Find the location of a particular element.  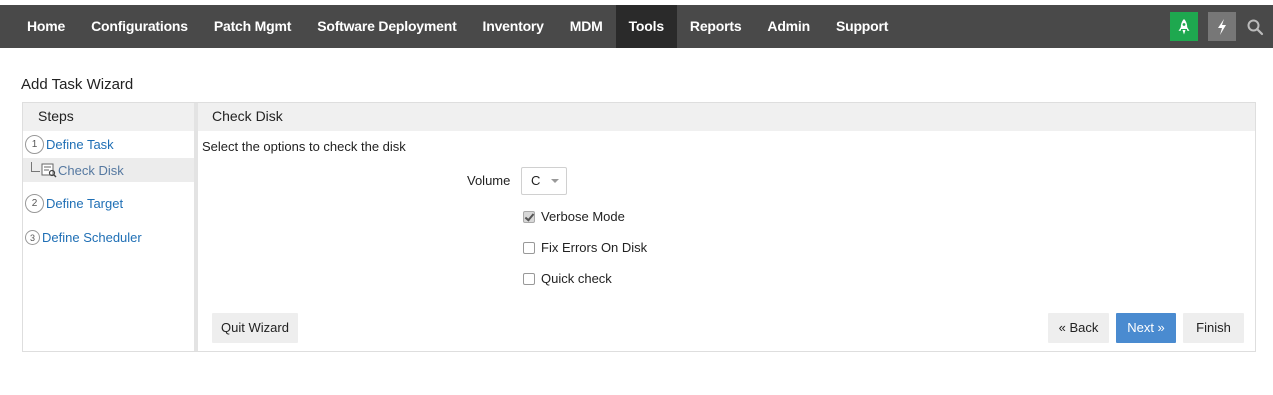

nav-tools: Tools is located at coordinates (646, 26).